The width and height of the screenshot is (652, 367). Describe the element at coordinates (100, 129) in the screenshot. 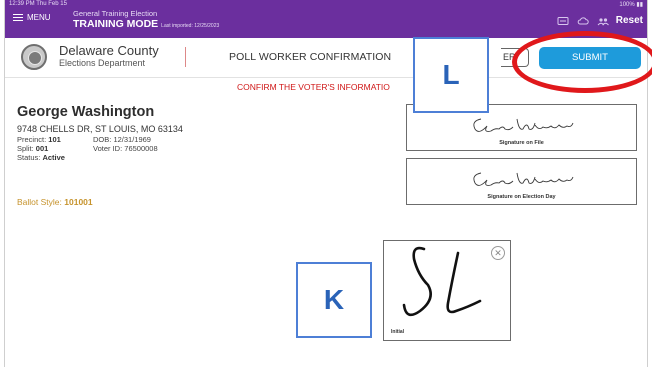

I see `voter-address: 9748 CHELLS DR, ST LOUIS, MO 63134` at that location.